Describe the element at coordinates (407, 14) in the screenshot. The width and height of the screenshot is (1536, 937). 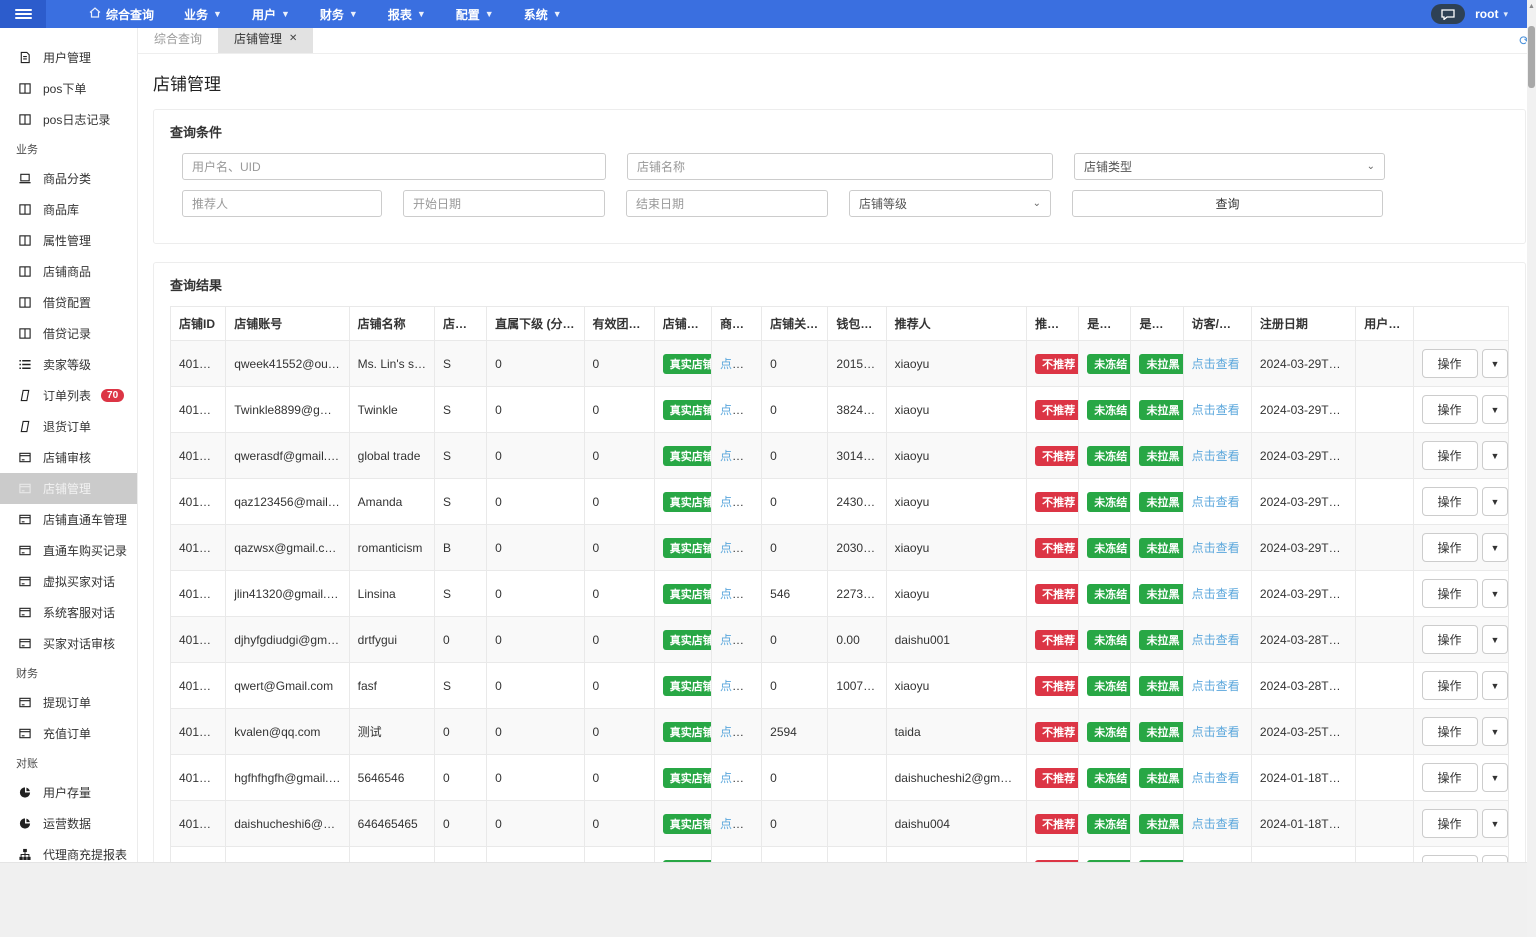
I see `nav-item-4: 报表 ▼` at that location.